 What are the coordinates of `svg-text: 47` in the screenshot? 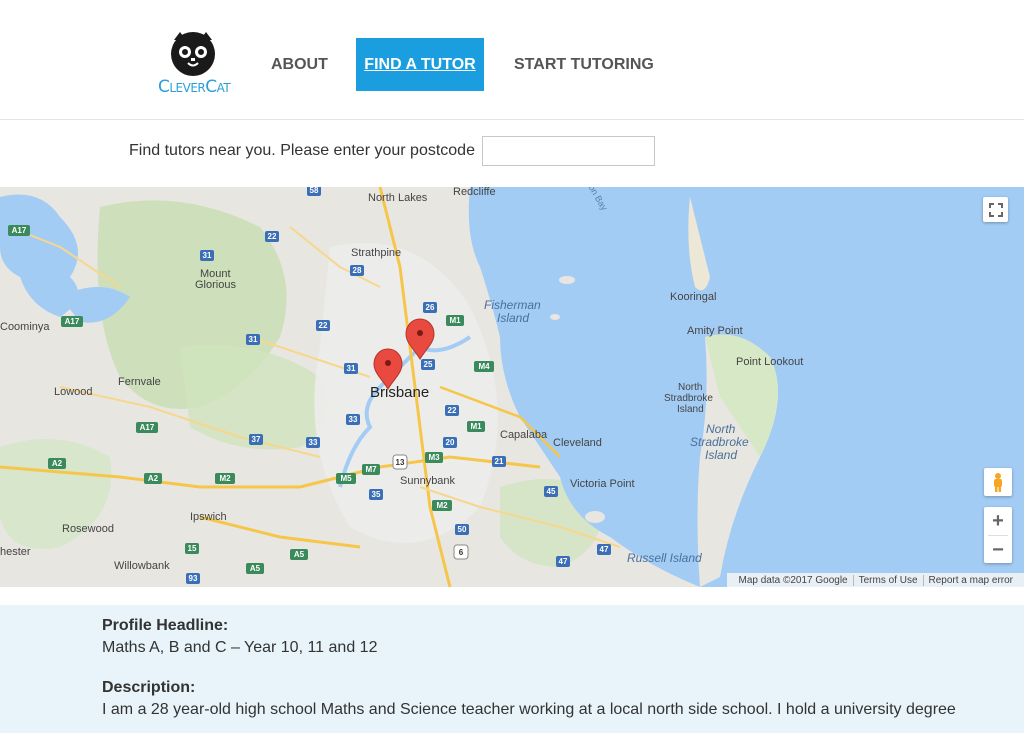 It's located at (604, 549).